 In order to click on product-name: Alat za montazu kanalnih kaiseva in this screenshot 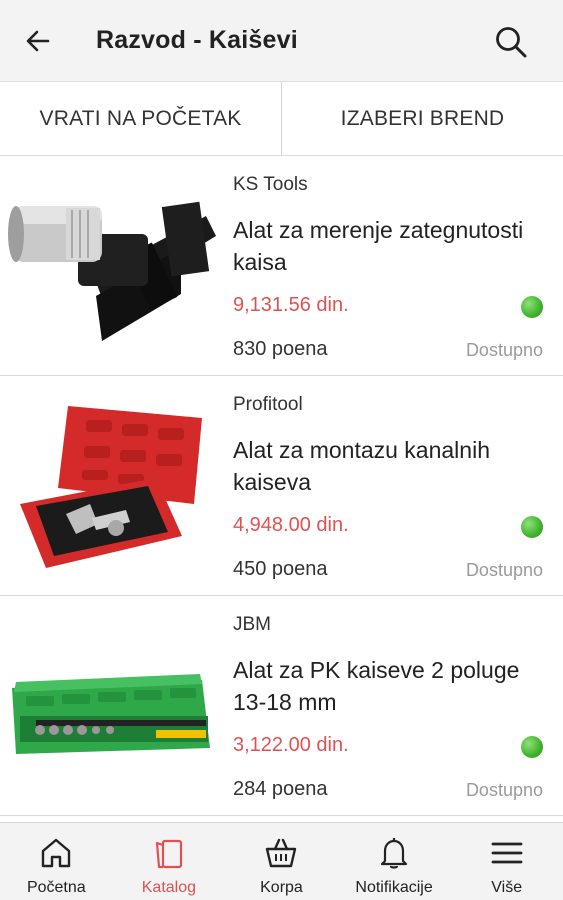, I will do `click(361, 466)`.